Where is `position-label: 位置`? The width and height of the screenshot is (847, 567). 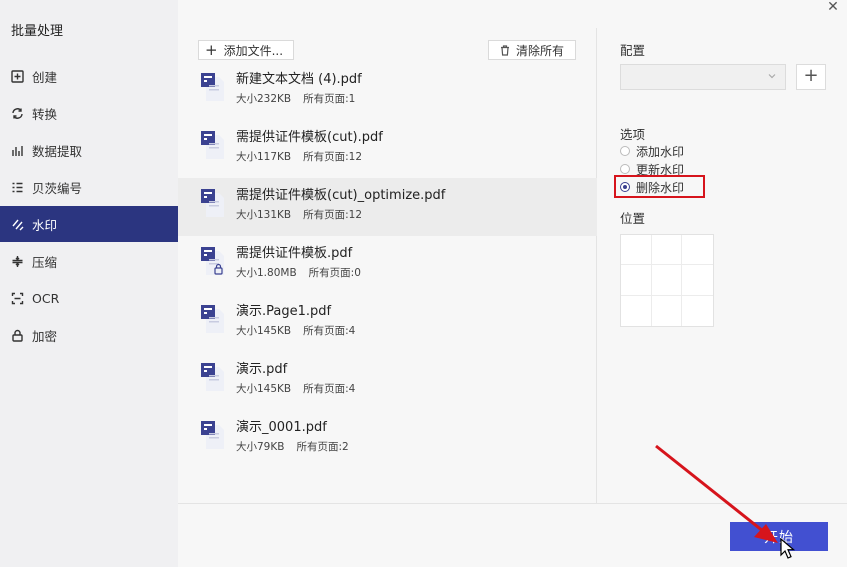
position-label: 位置 is located at coordinates (633, 218).